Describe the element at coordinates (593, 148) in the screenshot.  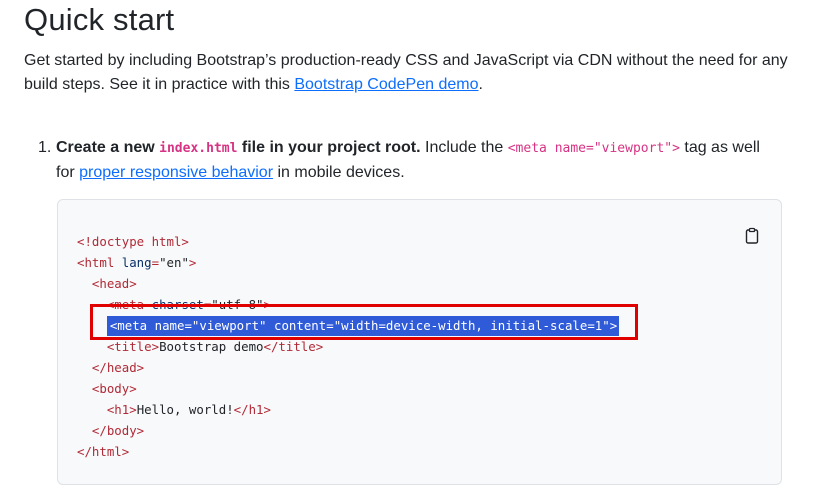
I see `inline-code-meta: <meta name="viewport">` at that location.